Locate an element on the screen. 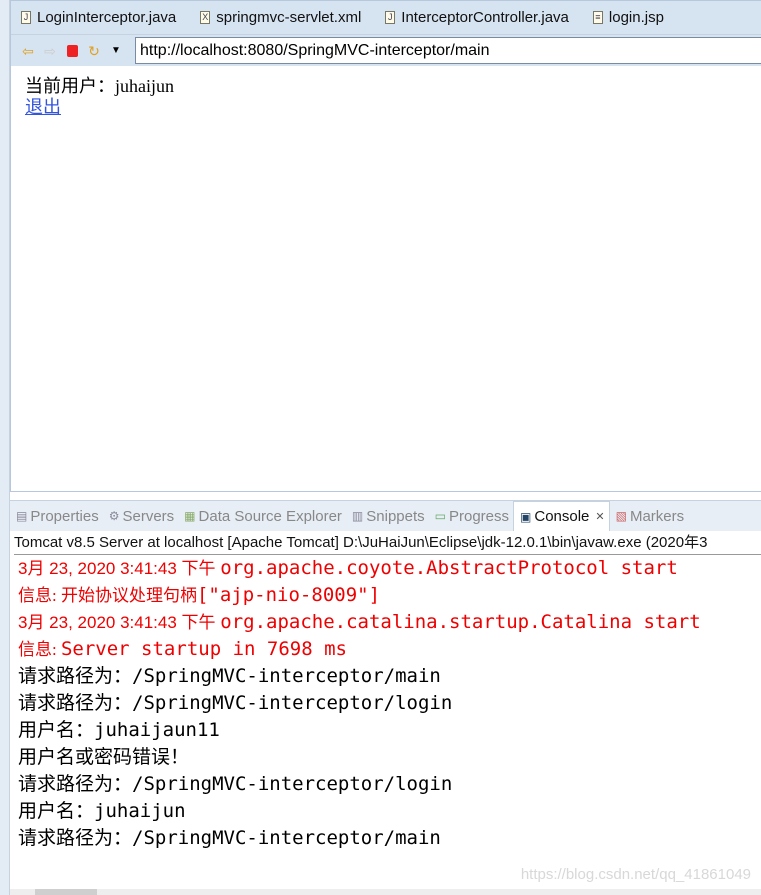 The height and width of the screenshot is (895, 761). progress-icon: ▭ is located at coordinates (440, 516).